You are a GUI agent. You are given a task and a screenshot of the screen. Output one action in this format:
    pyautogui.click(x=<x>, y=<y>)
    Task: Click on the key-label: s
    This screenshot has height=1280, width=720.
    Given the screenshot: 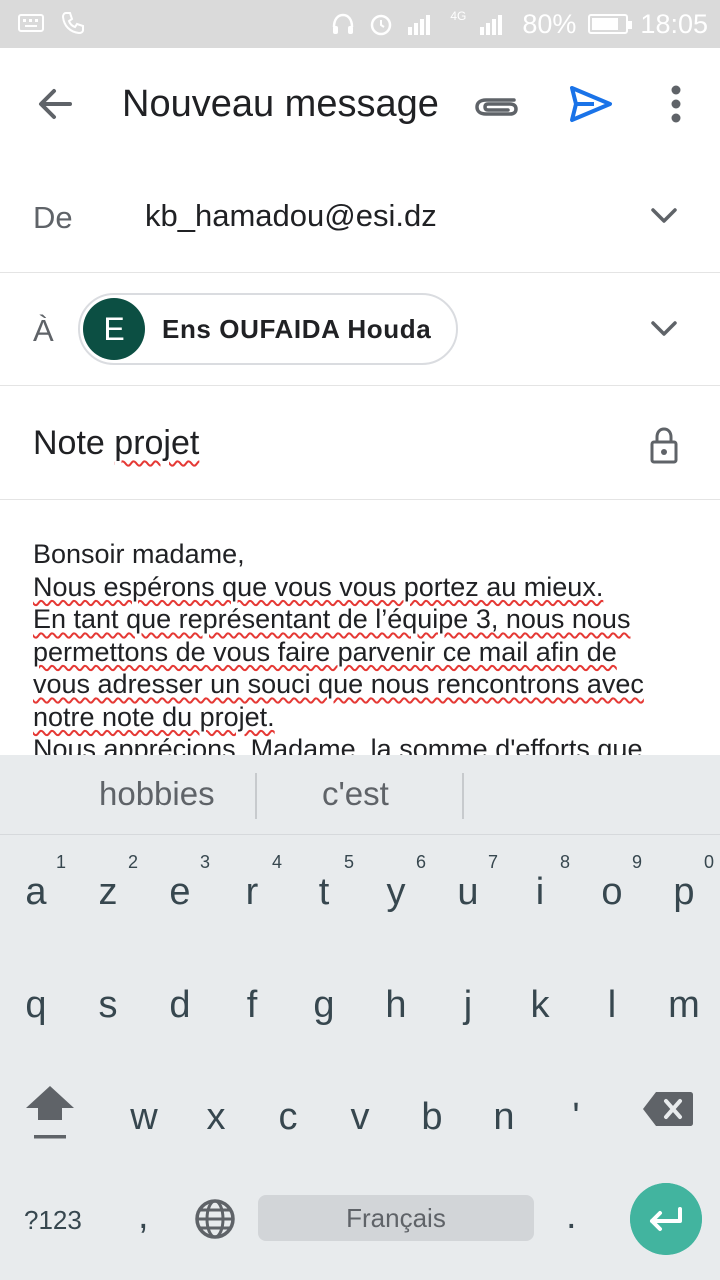 What is the action you would take?
    pyautogui.click(x=108, y=1005)
    